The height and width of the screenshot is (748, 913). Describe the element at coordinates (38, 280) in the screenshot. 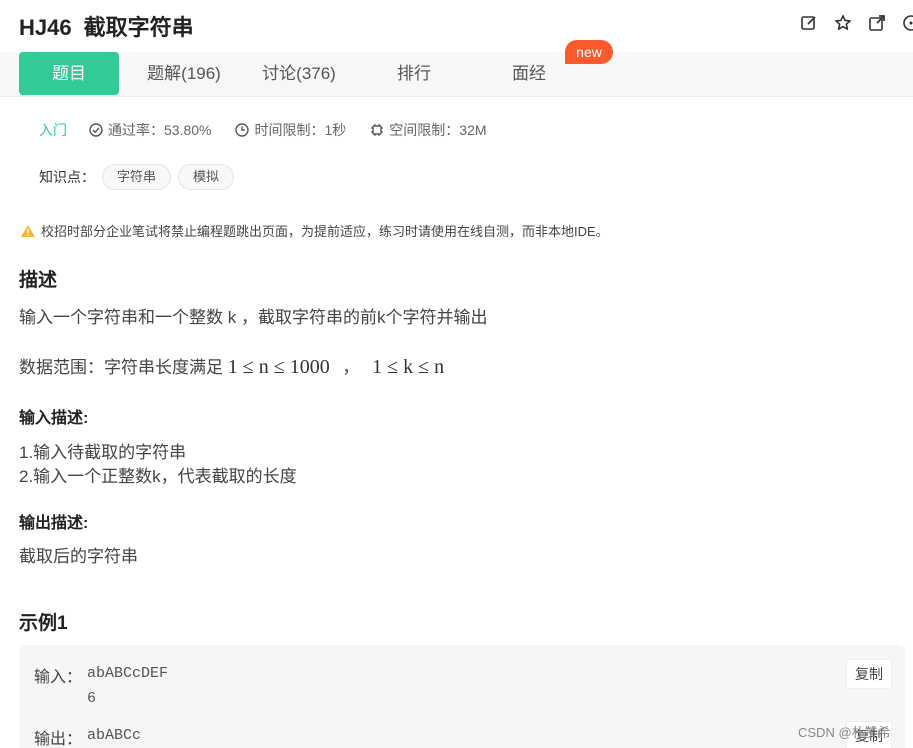

I see `description-heading: 描述` at that location.